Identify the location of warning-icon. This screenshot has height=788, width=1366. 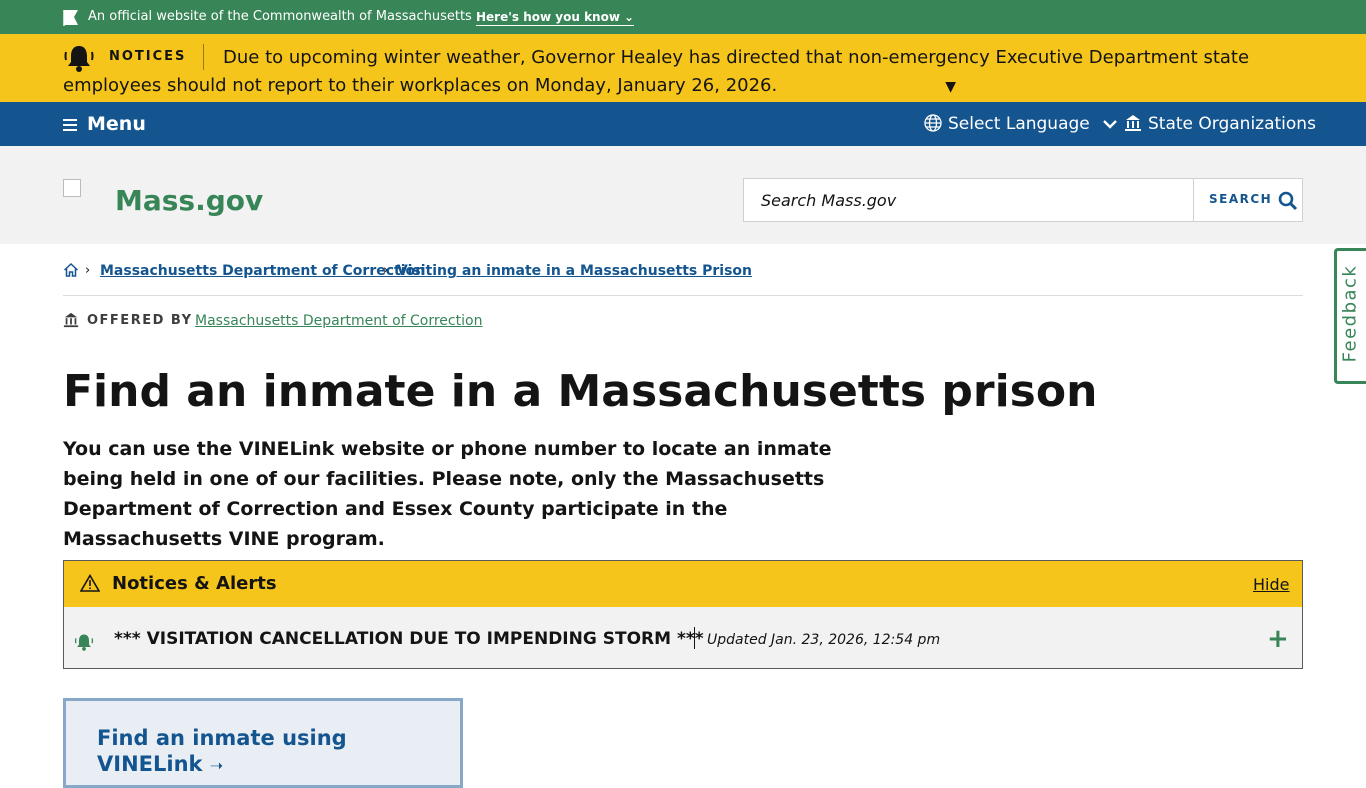
(90, 583).